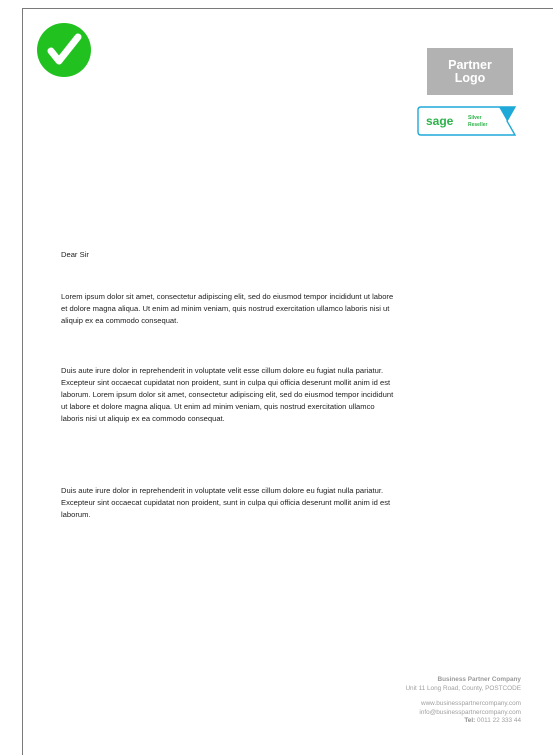 The width and height of the screenshot is (553, 755). What do you see at coordinates (470, 64) in the screenshot?
I see `partner-logo-line1: Partner` at bounding box center [470, 64].